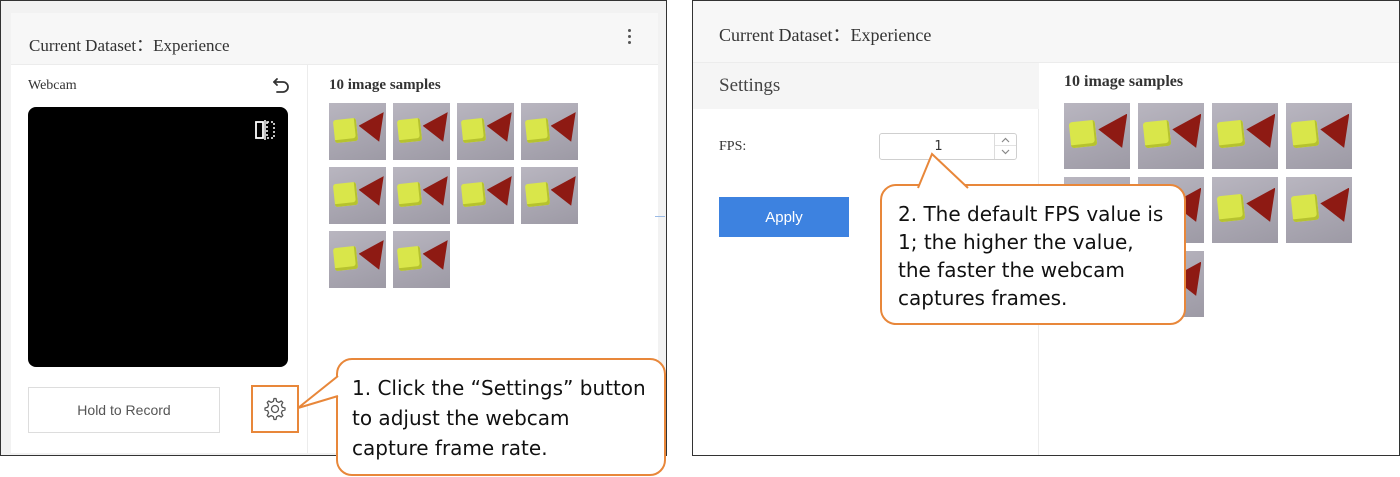 The height and width of the screenshot is (477, 1400). Describe the element at coordinates (660, 216) in the screenshot. I see `divider-mark` at that location.